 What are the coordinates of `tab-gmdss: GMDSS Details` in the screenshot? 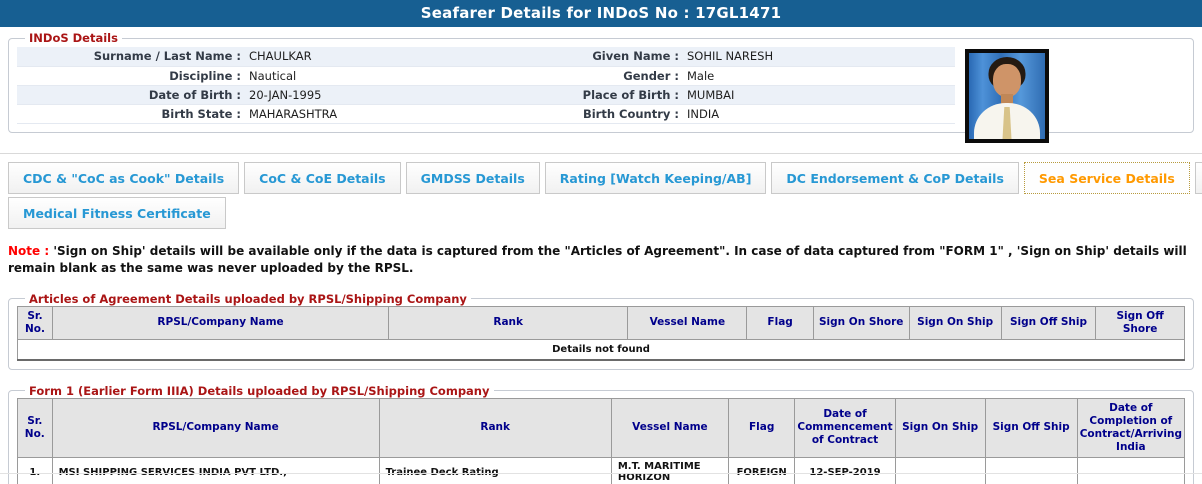 It's located at (472, 178).